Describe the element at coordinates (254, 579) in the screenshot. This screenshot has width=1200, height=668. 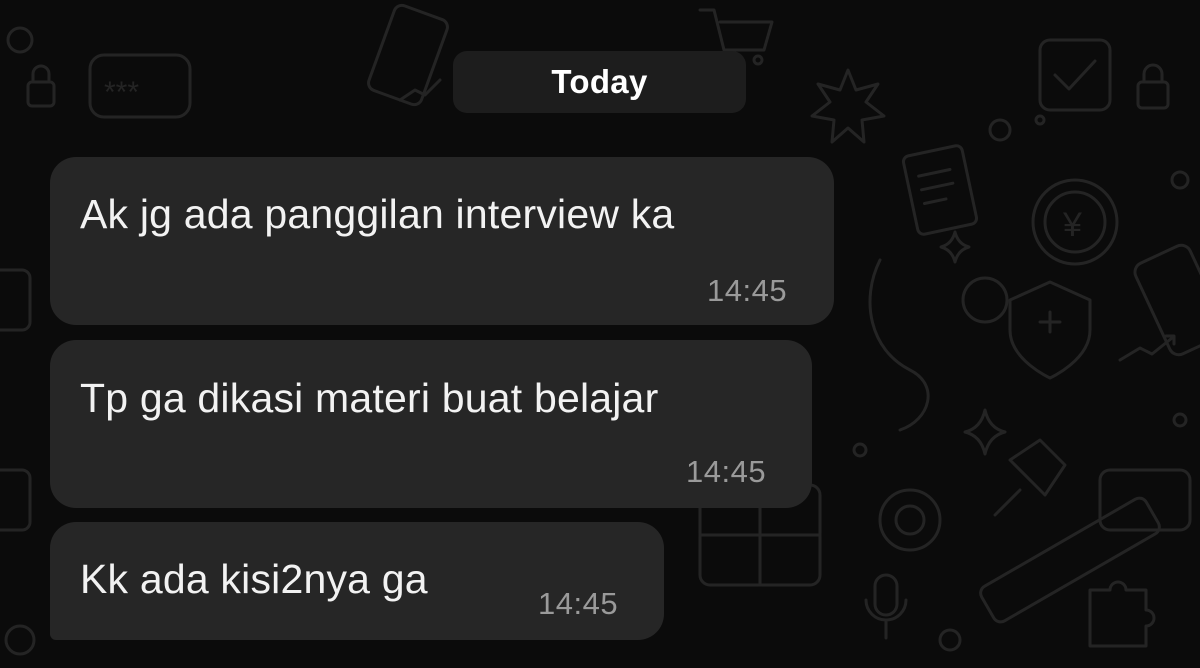
I see `message-text: Kk ada kisi2nya ga` at that location.